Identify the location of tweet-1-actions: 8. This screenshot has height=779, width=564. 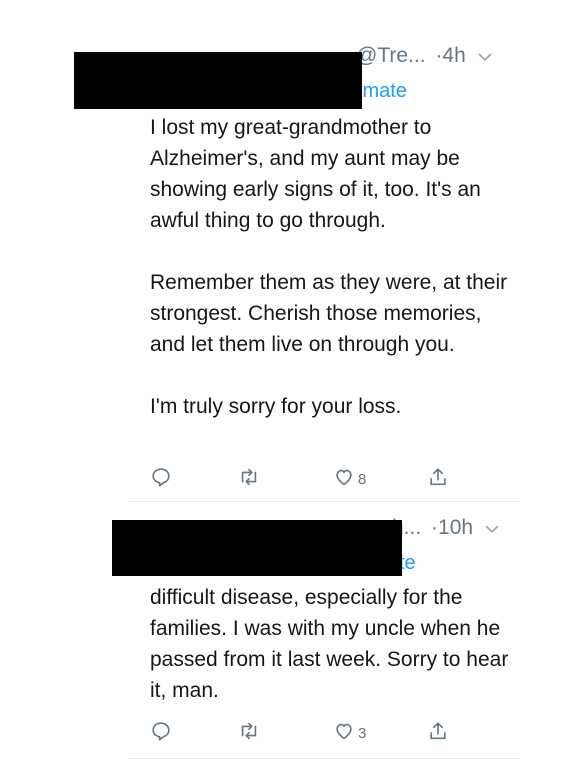
(300, 479).